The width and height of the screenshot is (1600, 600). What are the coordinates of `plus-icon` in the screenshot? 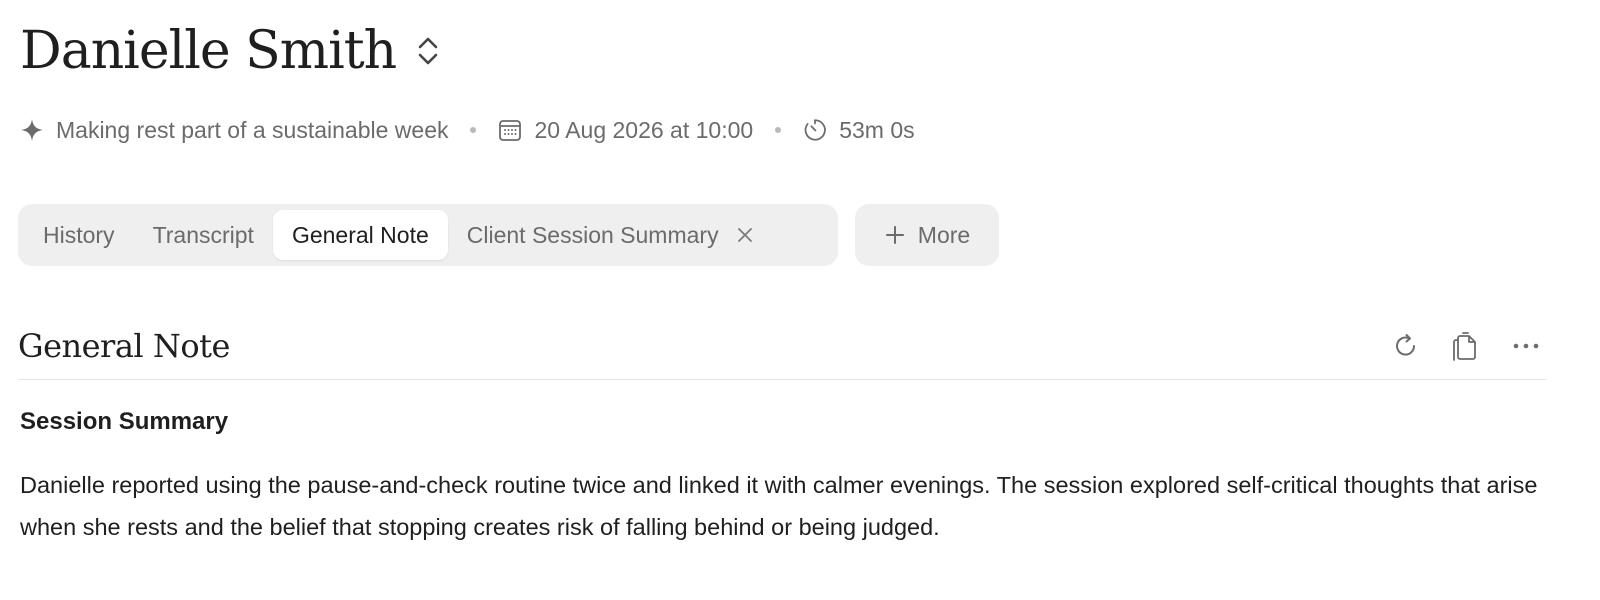 It's located at (895, 235).